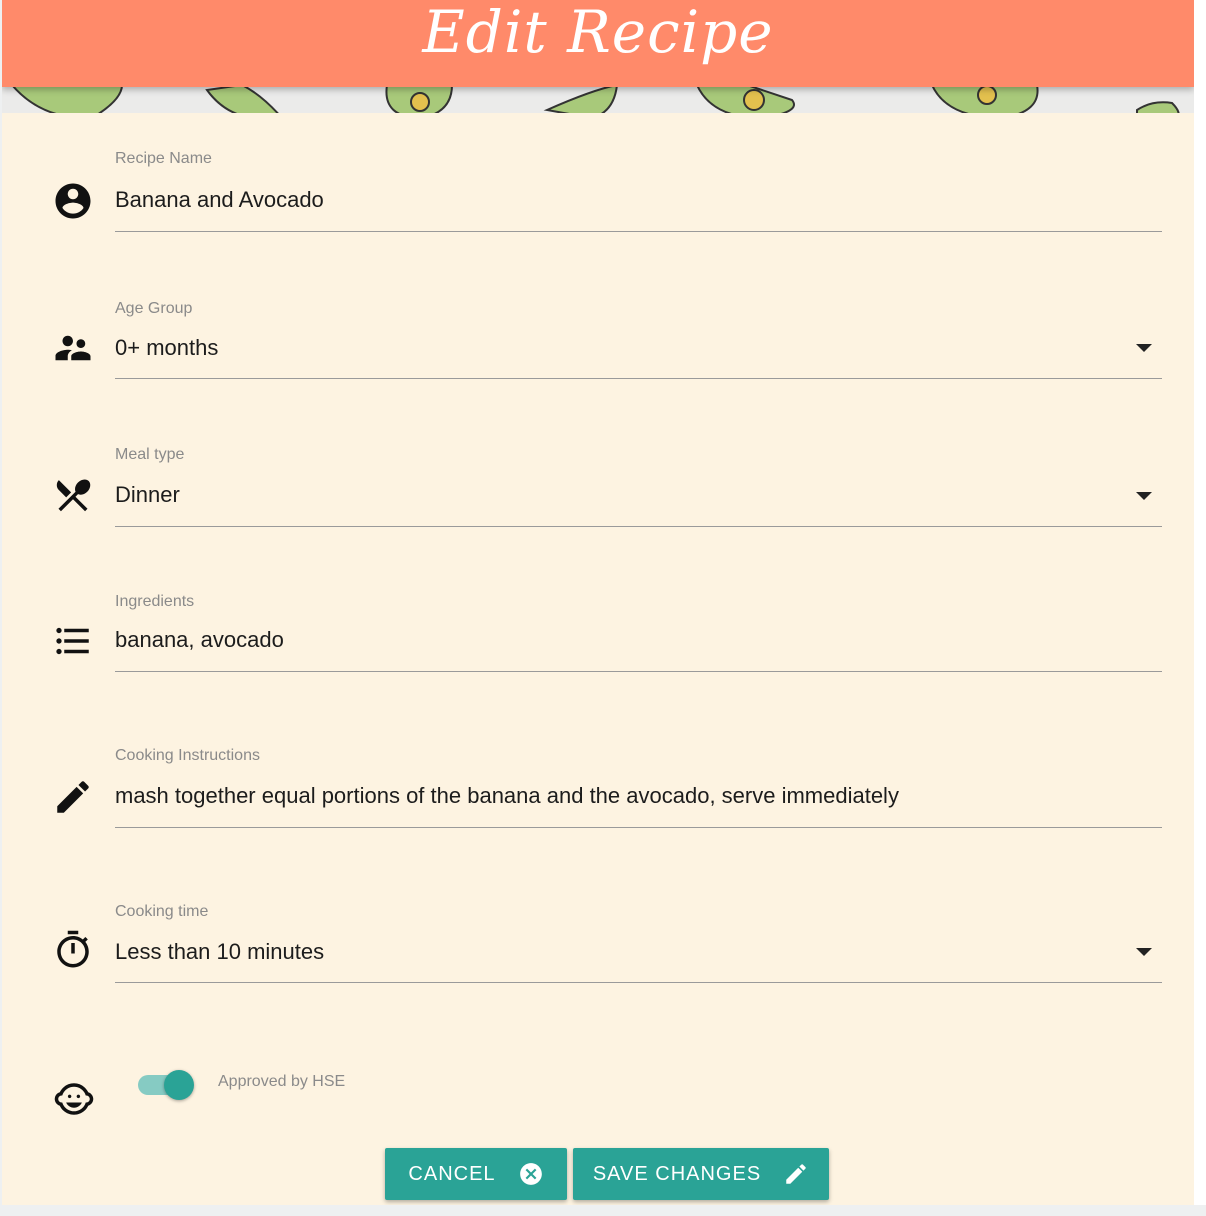 The image size is (1206, 1216). What do you see at coordinates (620, 495) in the screenshot?
I see `meal-type-value: Dinner` at bounding box center [620, 495].